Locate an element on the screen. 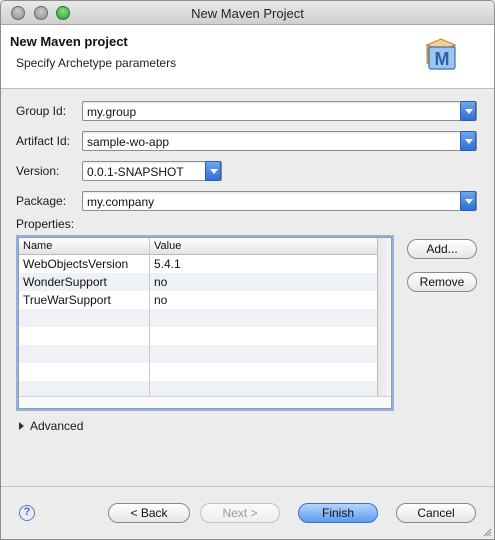  properties-label: Properties: is located at coordinates (45, 224).